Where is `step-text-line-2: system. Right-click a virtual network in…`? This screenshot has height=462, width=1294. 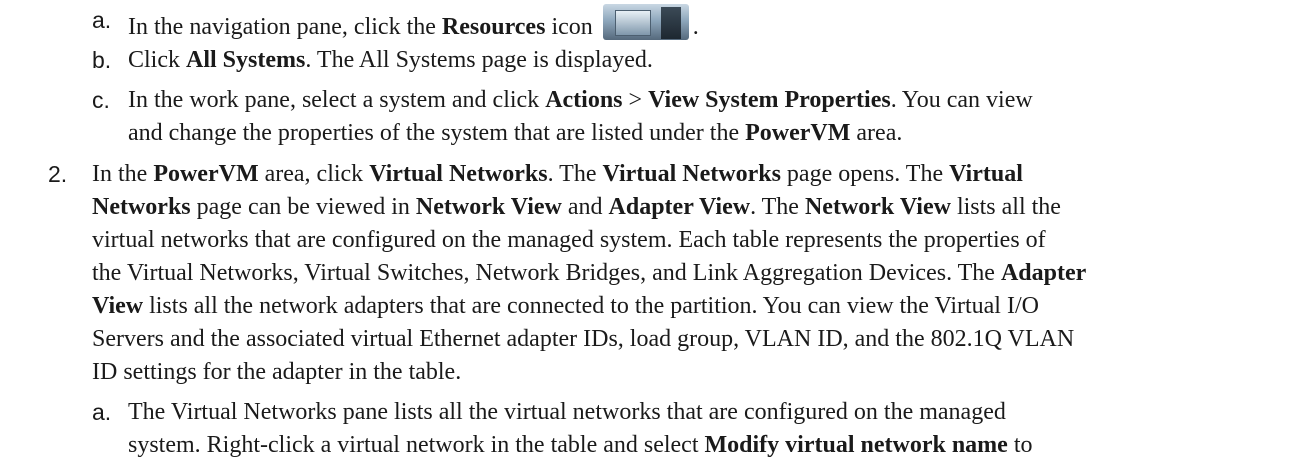 step-text-line-2: system. Right-click a virtual network in… is located at coordinates (580, 445).